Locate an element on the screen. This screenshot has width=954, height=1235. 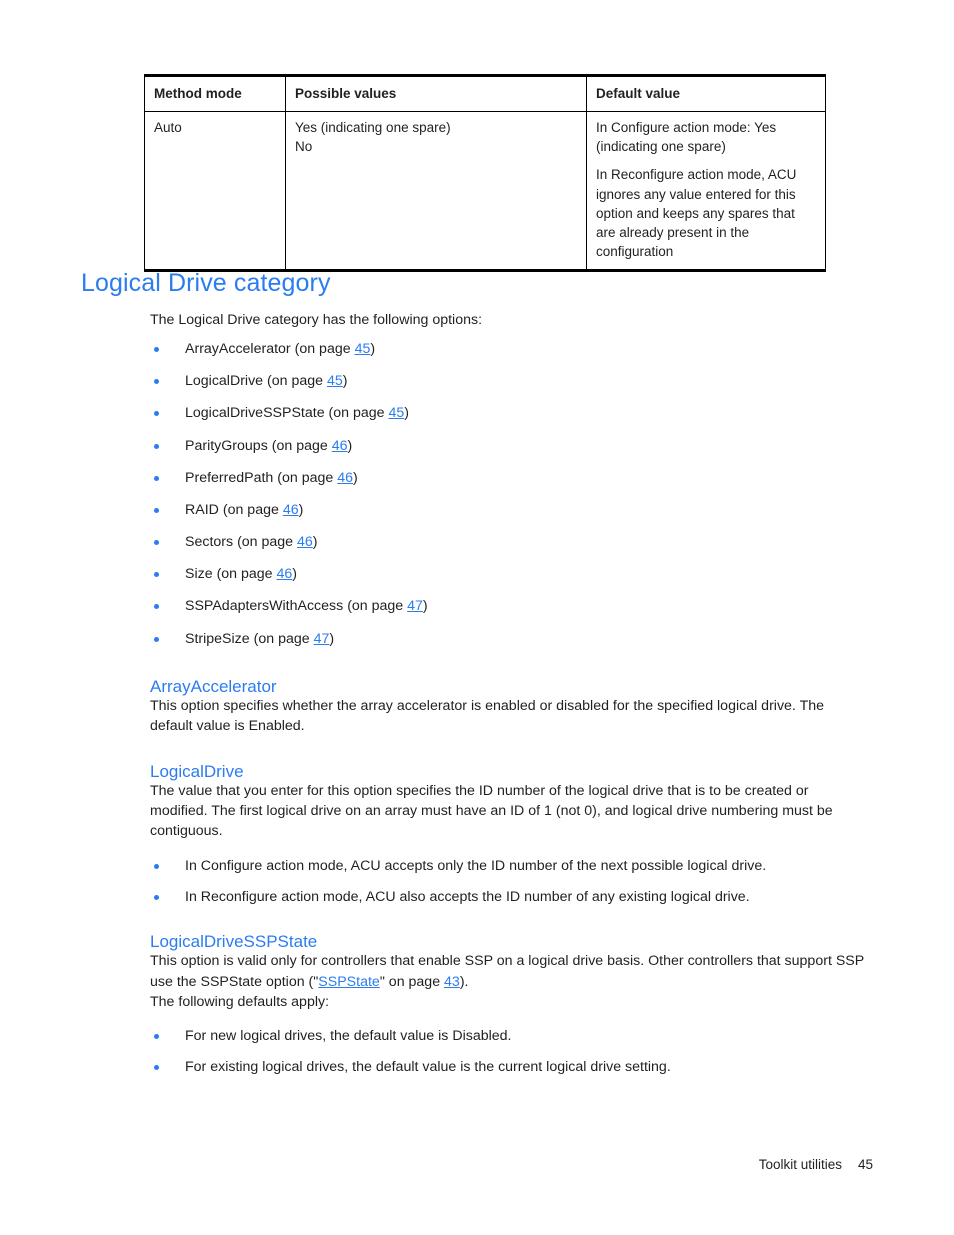
page-footer: Toolkit utilities 45 is located at coordinates (436, 1164).